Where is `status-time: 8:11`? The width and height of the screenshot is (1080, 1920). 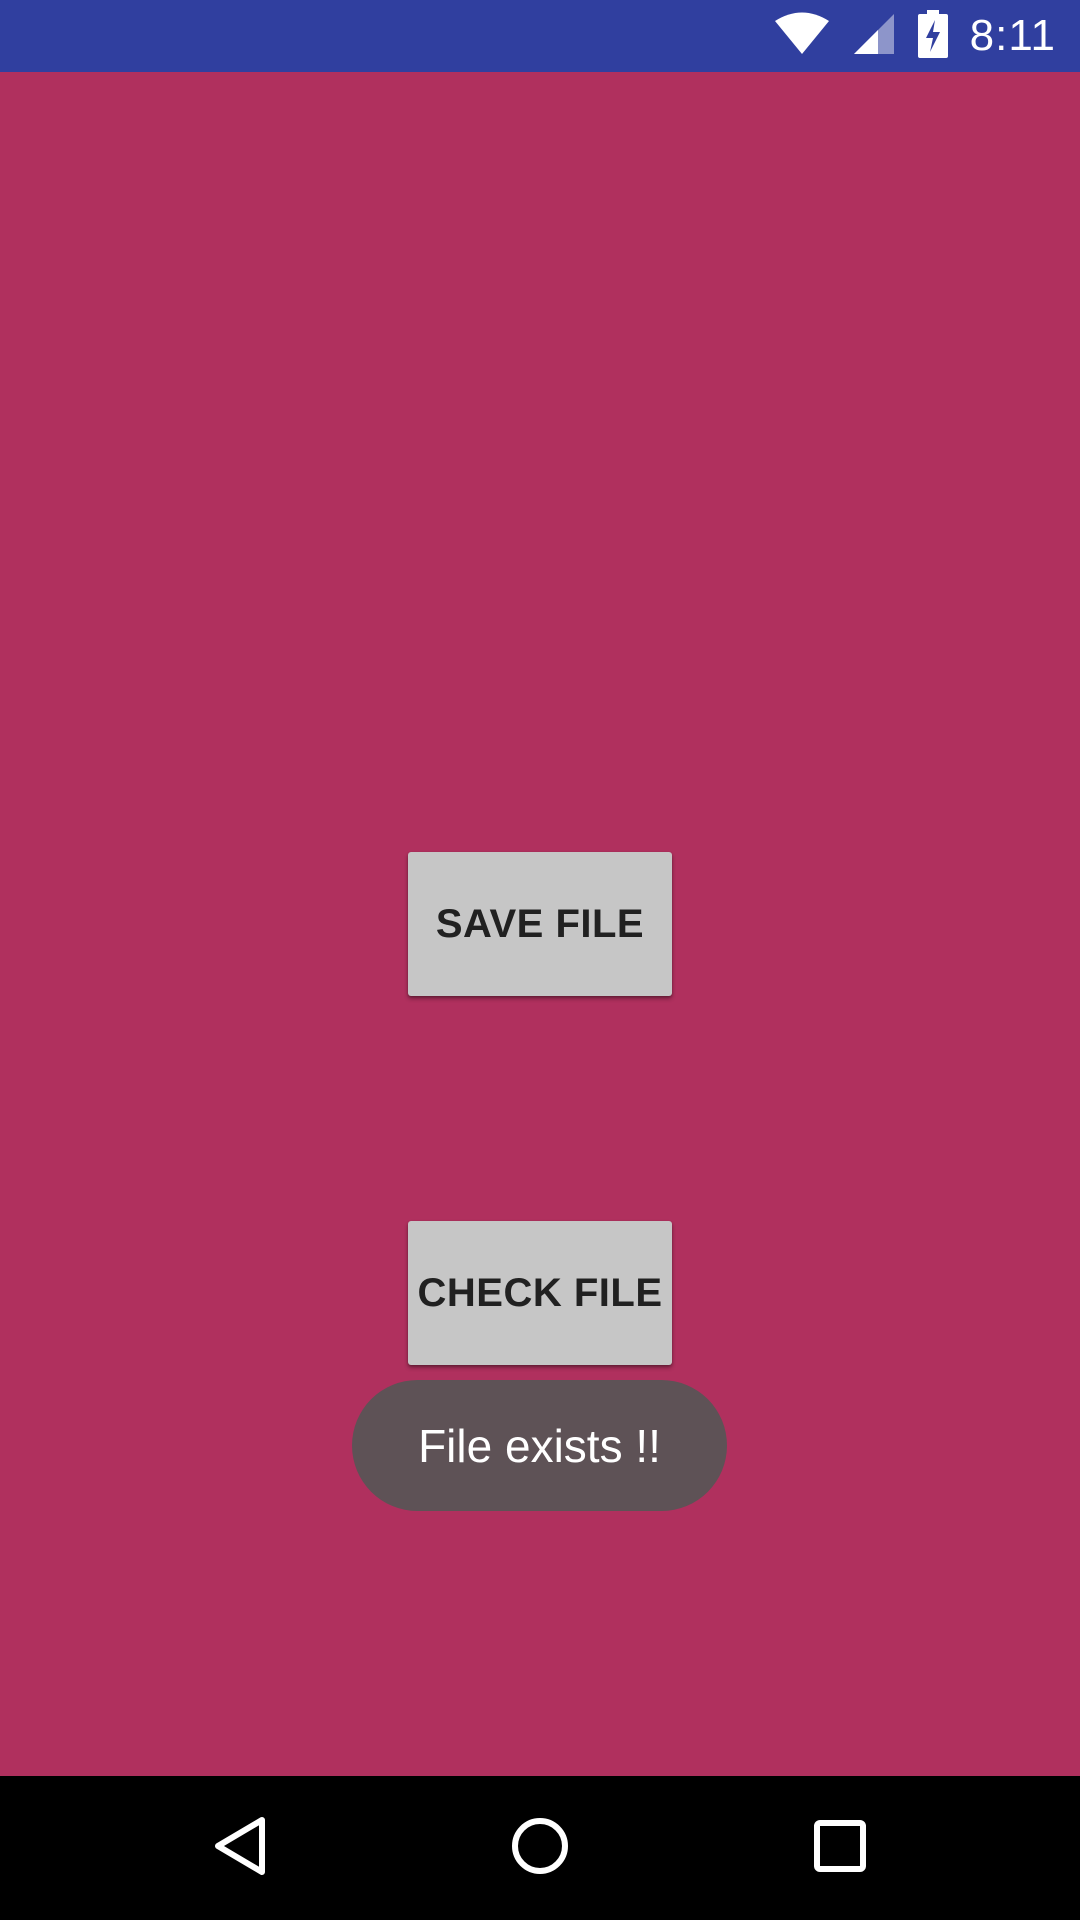 status-time: 8:11 is located at coordinates (1012, 35).